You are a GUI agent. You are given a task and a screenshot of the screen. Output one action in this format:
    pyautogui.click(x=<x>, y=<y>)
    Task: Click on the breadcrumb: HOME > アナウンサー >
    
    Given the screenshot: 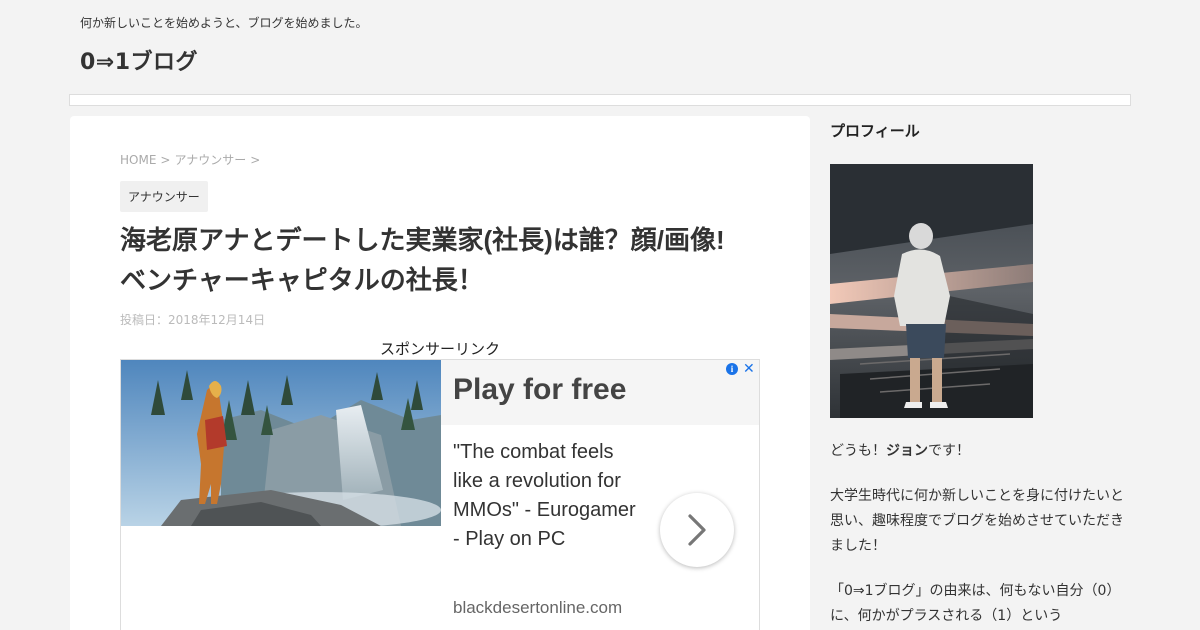 What is the action you would take?
    pyautogui.click(x=192, y=159)
    